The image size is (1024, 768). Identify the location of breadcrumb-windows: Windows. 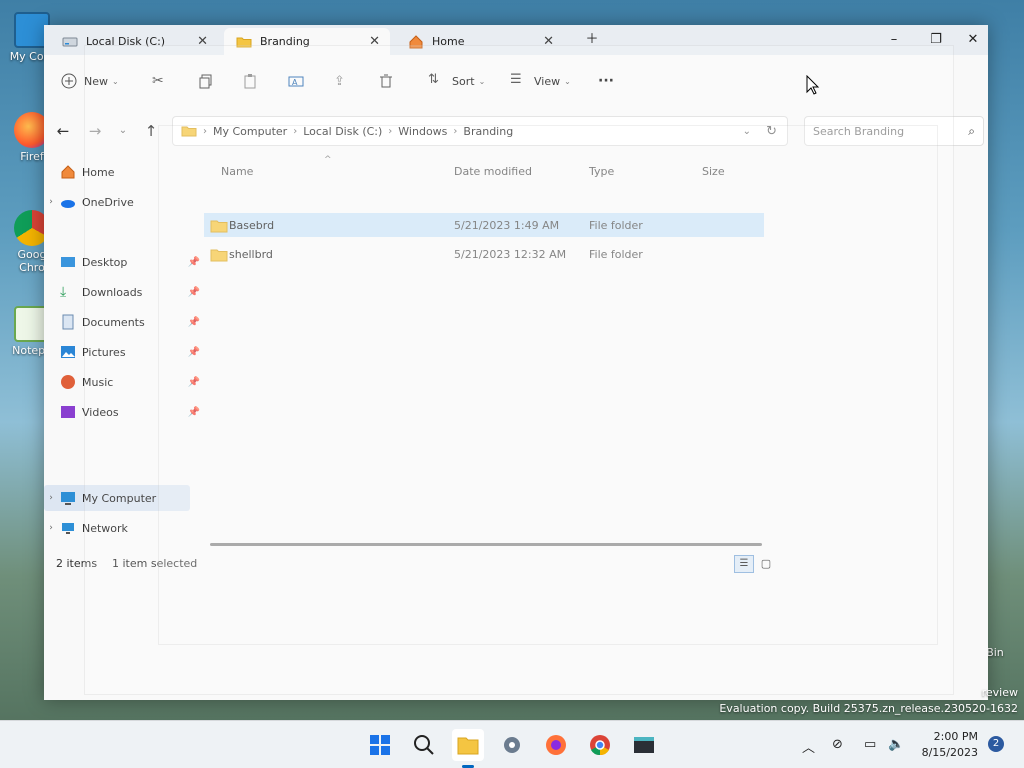
(422, 131).